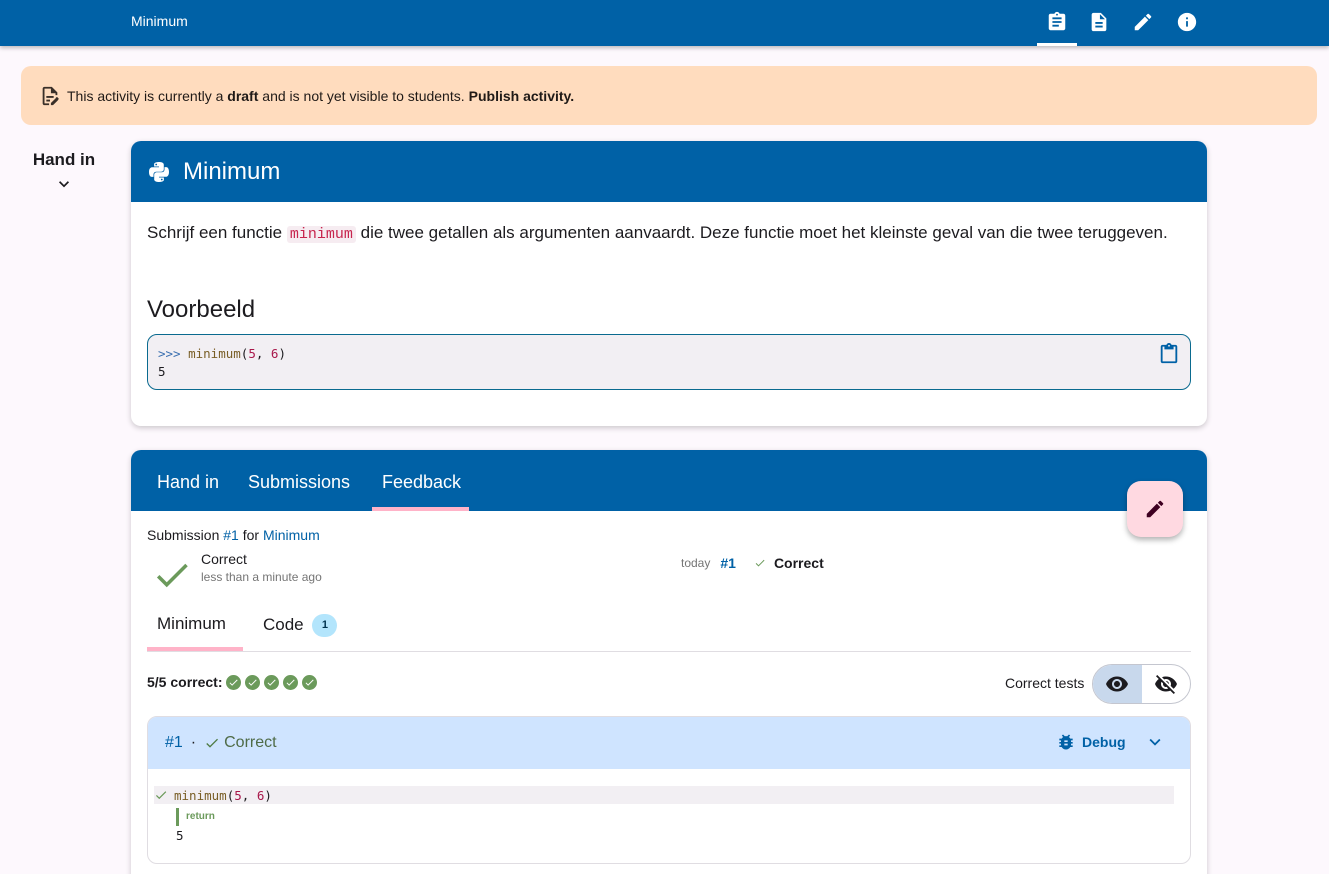  Describe the element at coordinates (274, 353) in the screenshot. I see `code-arg2: 6` at that location.